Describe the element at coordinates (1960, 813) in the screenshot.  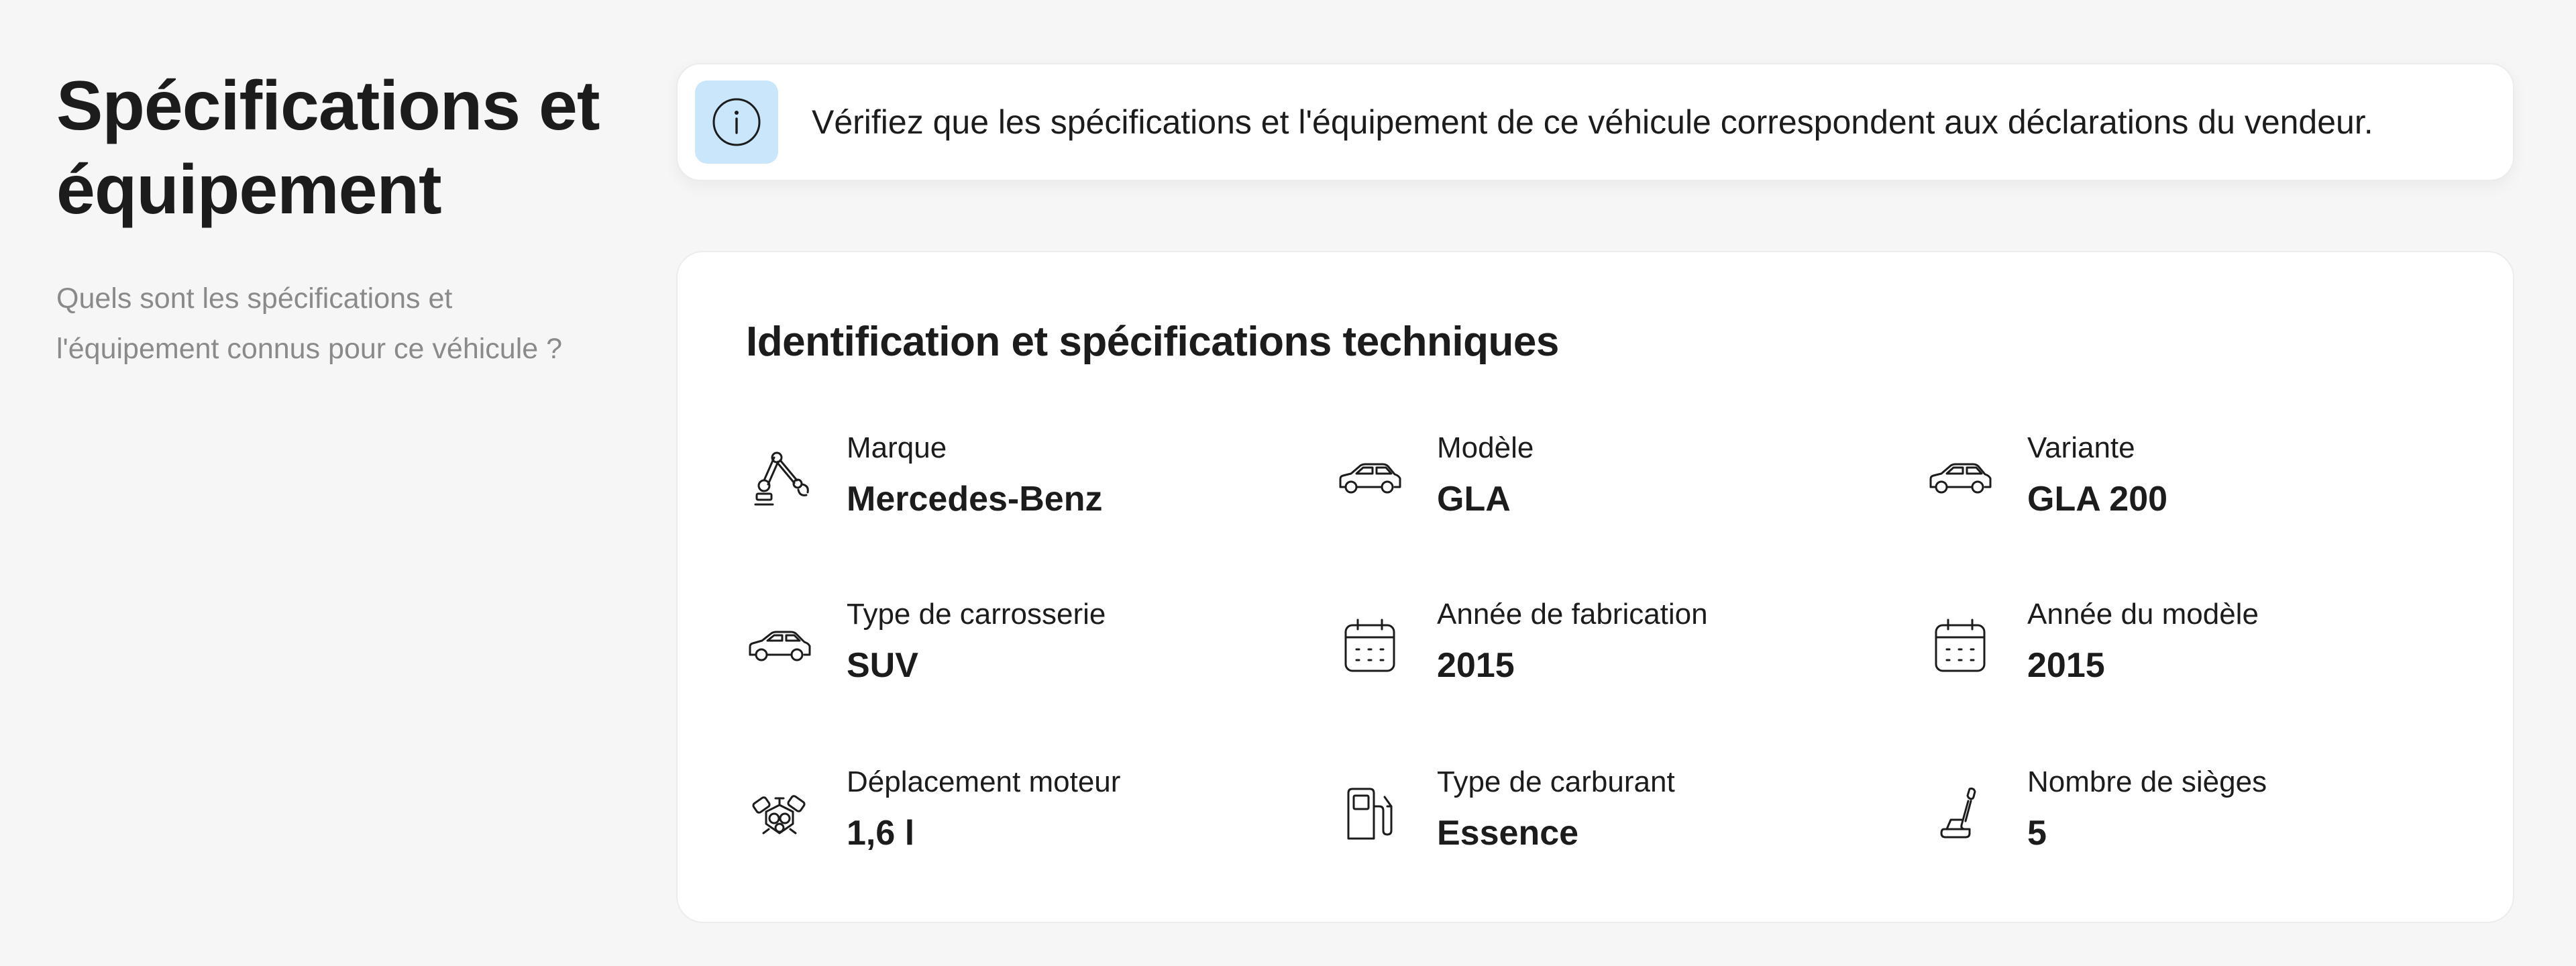
I see `seat-icon` at that location.